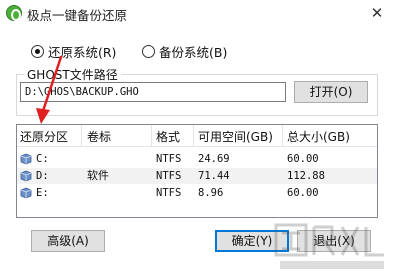 Image resolution: width=394 pixels, height=275 pixels. What do you see at coordinates (235, 136) in the screenshot?
I see `header-free-space: 可用空间(GB)` at bounding box center [235, 136].